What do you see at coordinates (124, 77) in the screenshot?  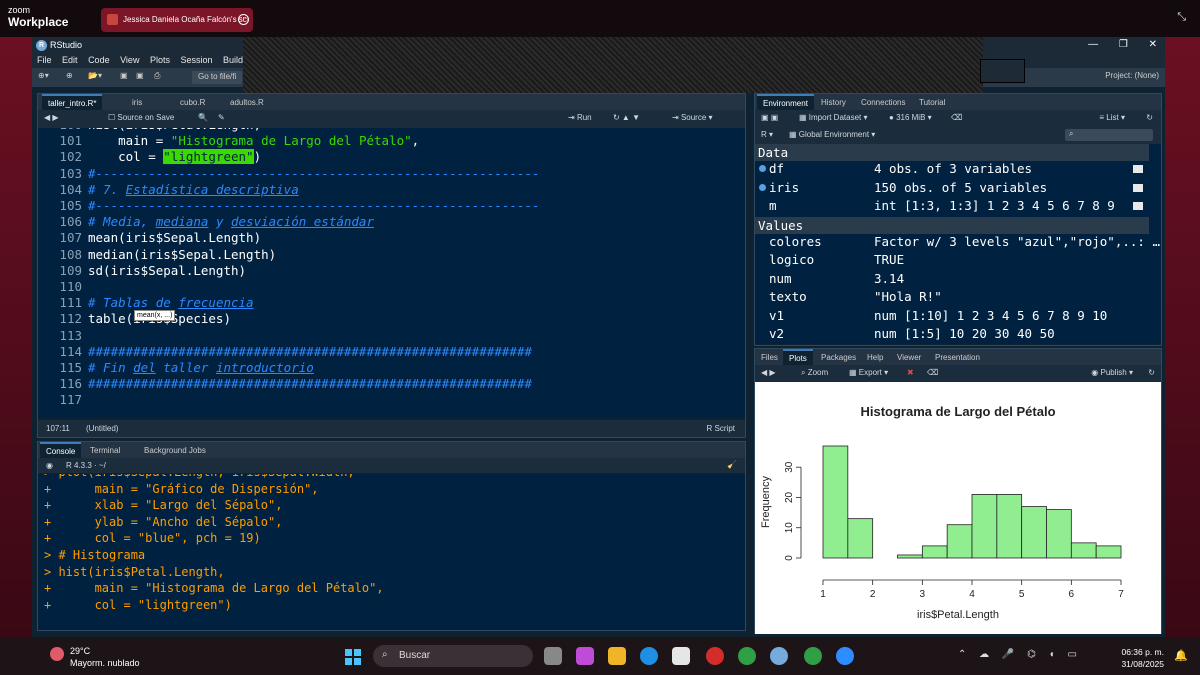 I see `save-icon: ▣` at bounding box center [124, 77].